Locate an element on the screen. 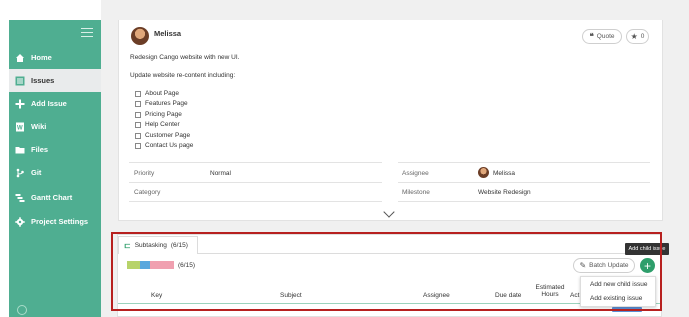  sidebar-item-issues: Issues is located at coordinates (55, 80).